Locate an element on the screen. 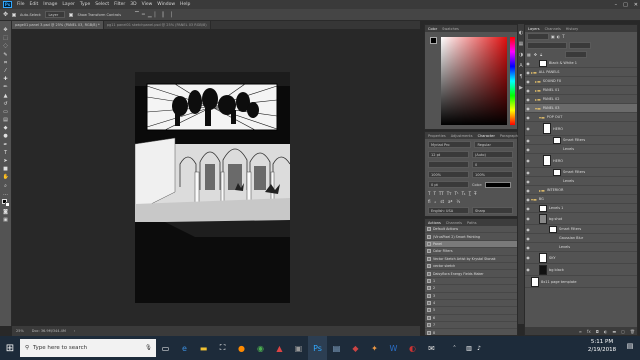  auto-select-checkbox is located at coordinates (14, 14).